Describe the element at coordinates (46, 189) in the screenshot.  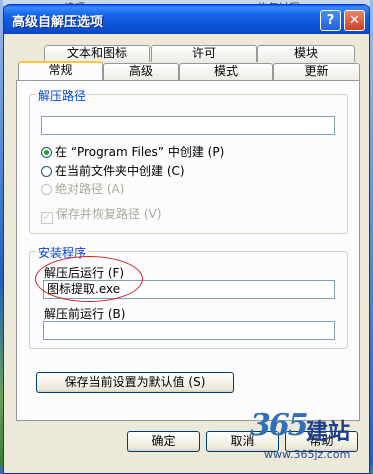
I see `radio-absolute-path-indicator` at that location.